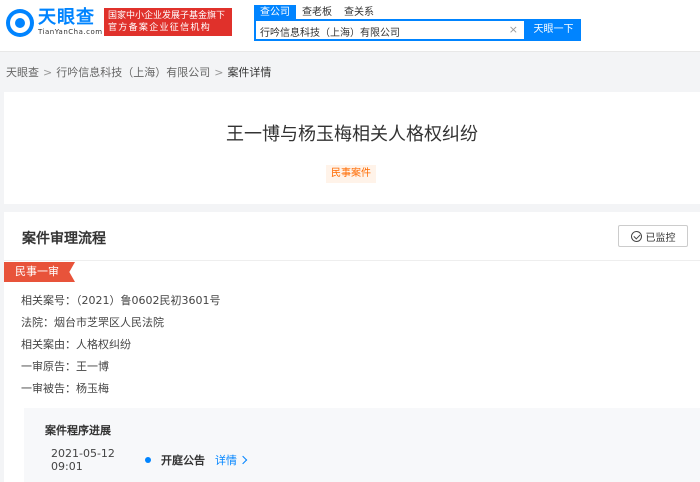 The width and height of the screenshot is (700, 482). Describe the element at coordinates (513, 29) in the screenshot. I see `clear-icon: ×` at that location.